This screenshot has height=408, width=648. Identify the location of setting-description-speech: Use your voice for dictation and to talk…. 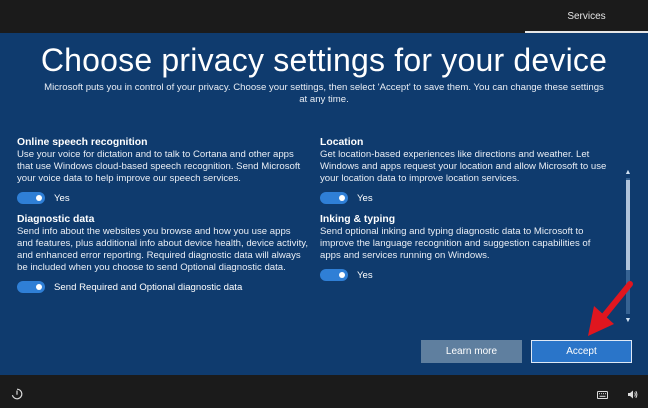
(159, 166).